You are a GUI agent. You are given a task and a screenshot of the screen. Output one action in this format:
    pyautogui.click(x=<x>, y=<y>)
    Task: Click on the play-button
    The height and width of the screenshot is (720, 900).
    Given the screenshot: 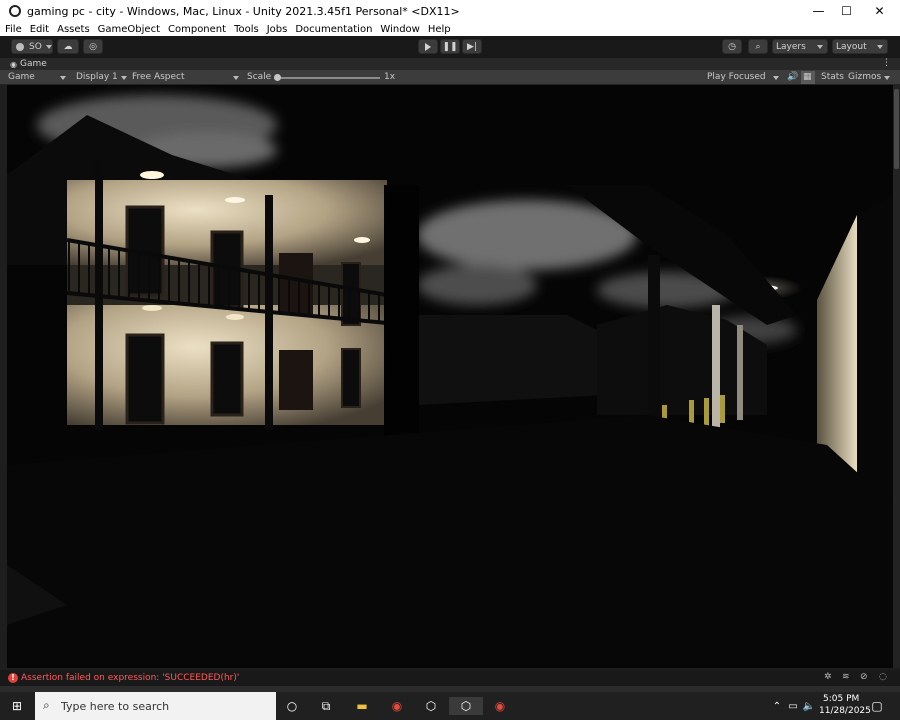 What is the action you would take?
    pyautogui.click(x=428, y=46)
    